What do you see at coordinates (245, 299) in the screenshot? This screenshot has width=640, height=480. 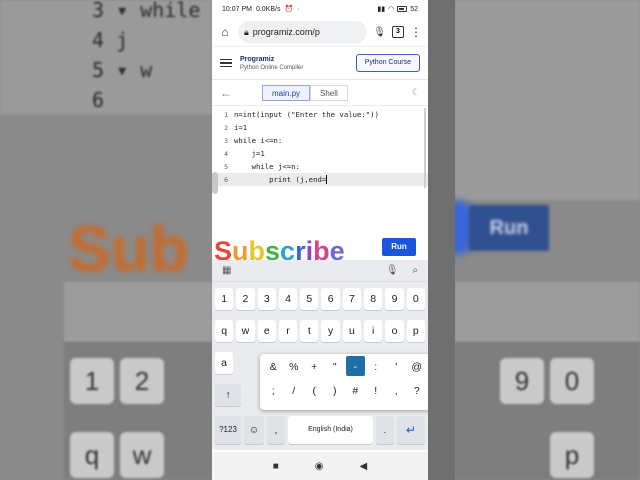 I see `key-numbers-1: 2` at bounding box center [245, 299].